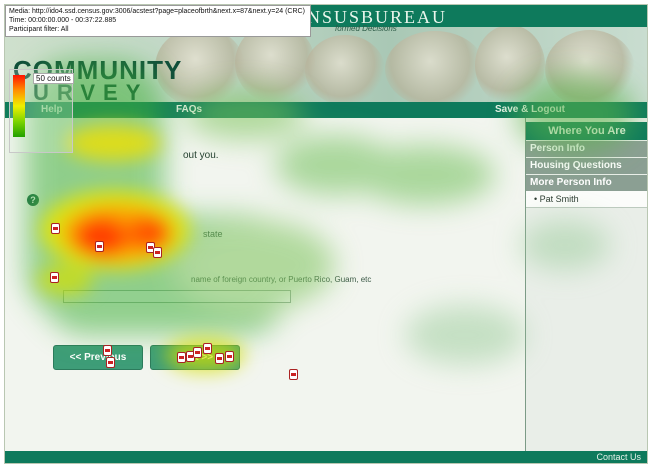 Image resolution: width=652 pixels, height=468 pixels. What do you see at coordinates (586, 165) in the screenshot?
I see `sidebar-item-housing-questions: Housing Questions` at bounding box center [586, 165].